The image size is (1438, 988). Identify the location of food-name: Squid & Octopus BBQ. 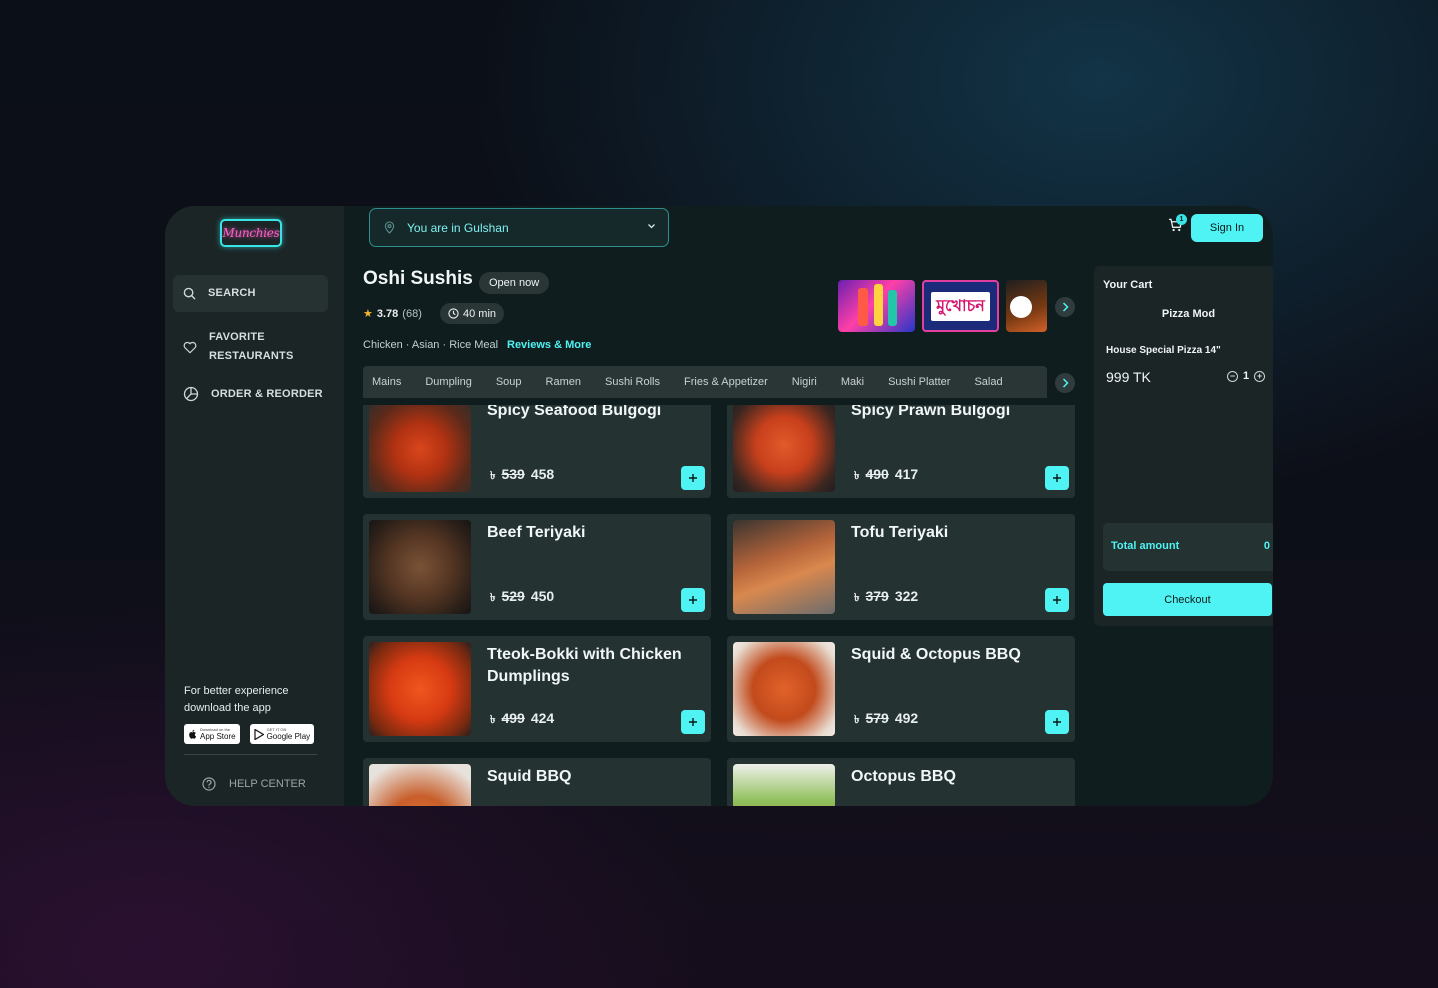
(936, 654).